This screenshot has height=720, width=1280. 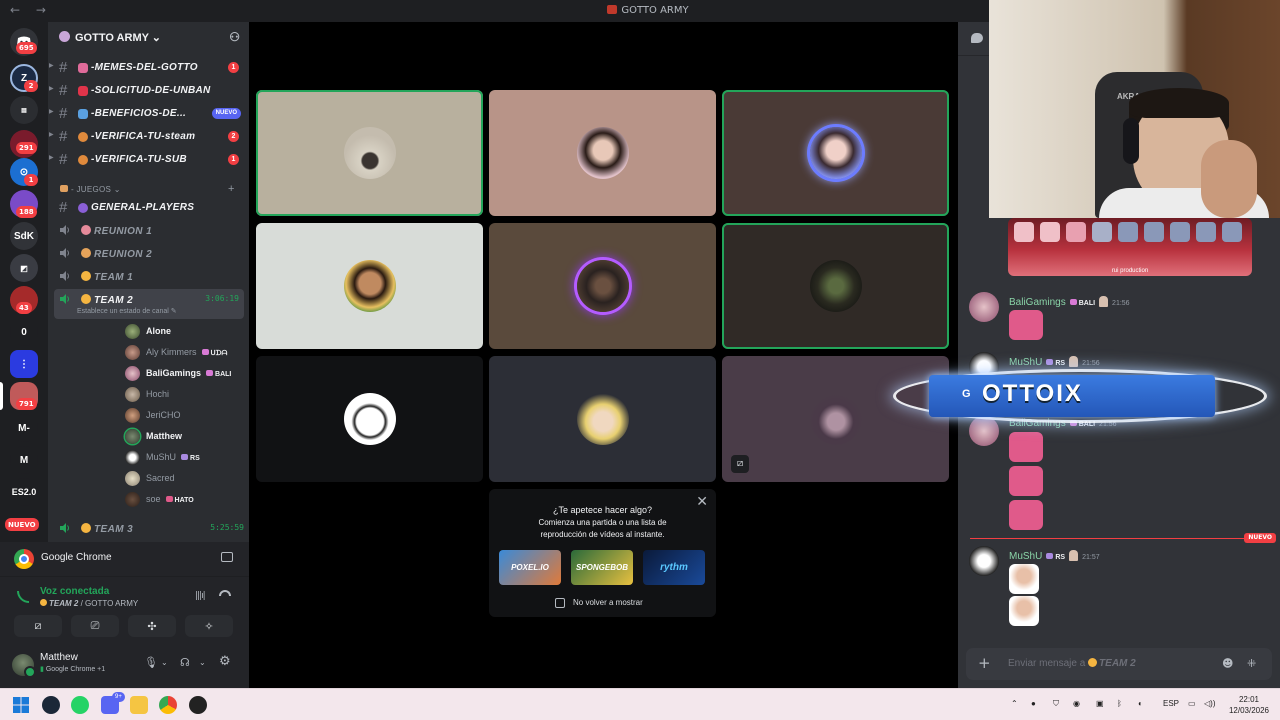 What do you see at coordinates (1119, 703) in the screenshot?
I see `bluetooth-icon: ᛒ` at bounding box center [1119, 703].